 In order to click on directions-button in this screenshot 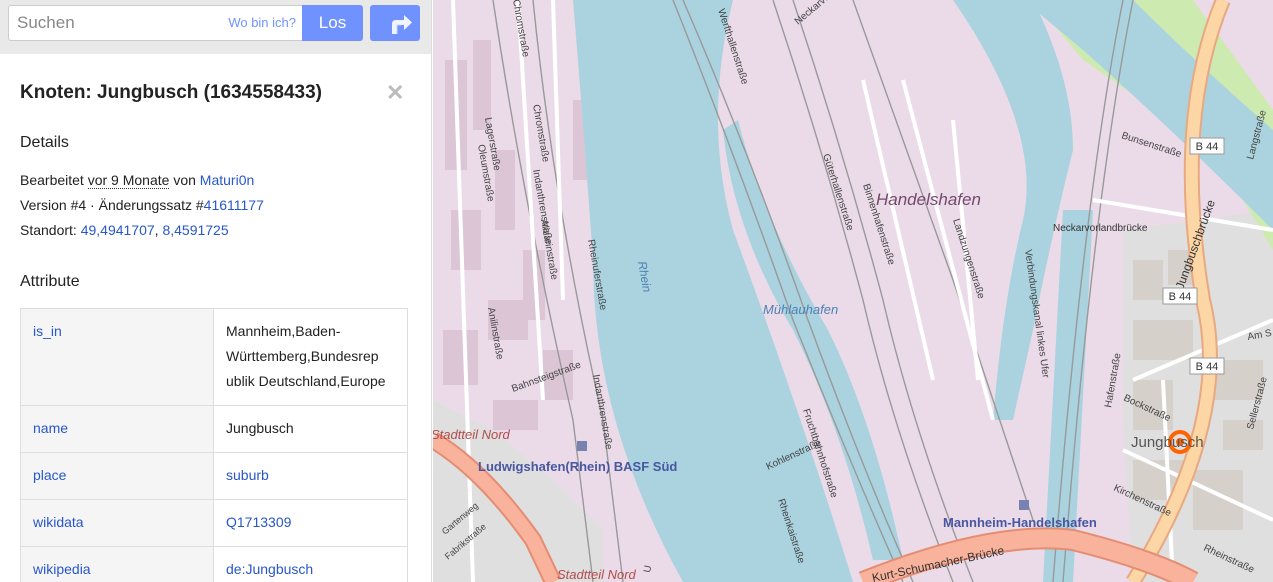, I will do `click(395, 23)`.